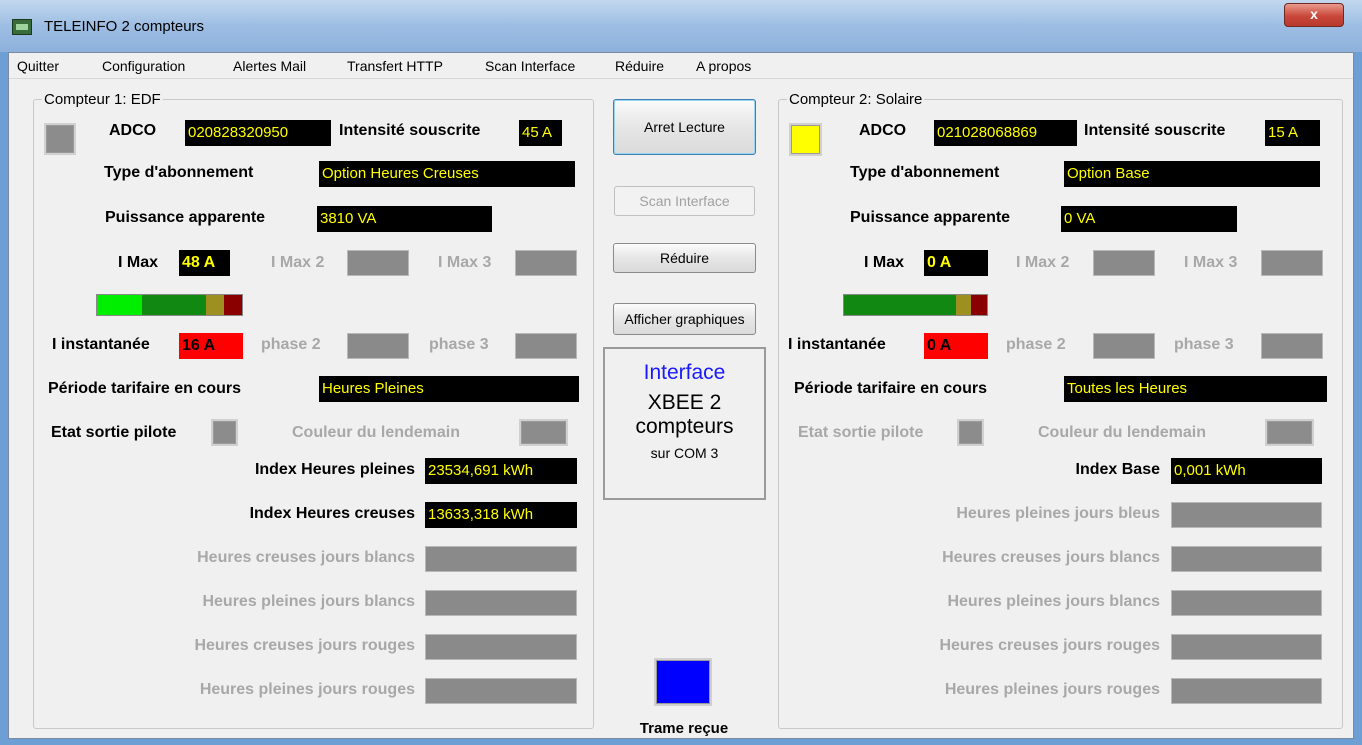 The width and height of the screenshot is (1362, 745). Describe the element at coordinates (1314, 15) in the screenshot. I see `close-button: x` at that location.